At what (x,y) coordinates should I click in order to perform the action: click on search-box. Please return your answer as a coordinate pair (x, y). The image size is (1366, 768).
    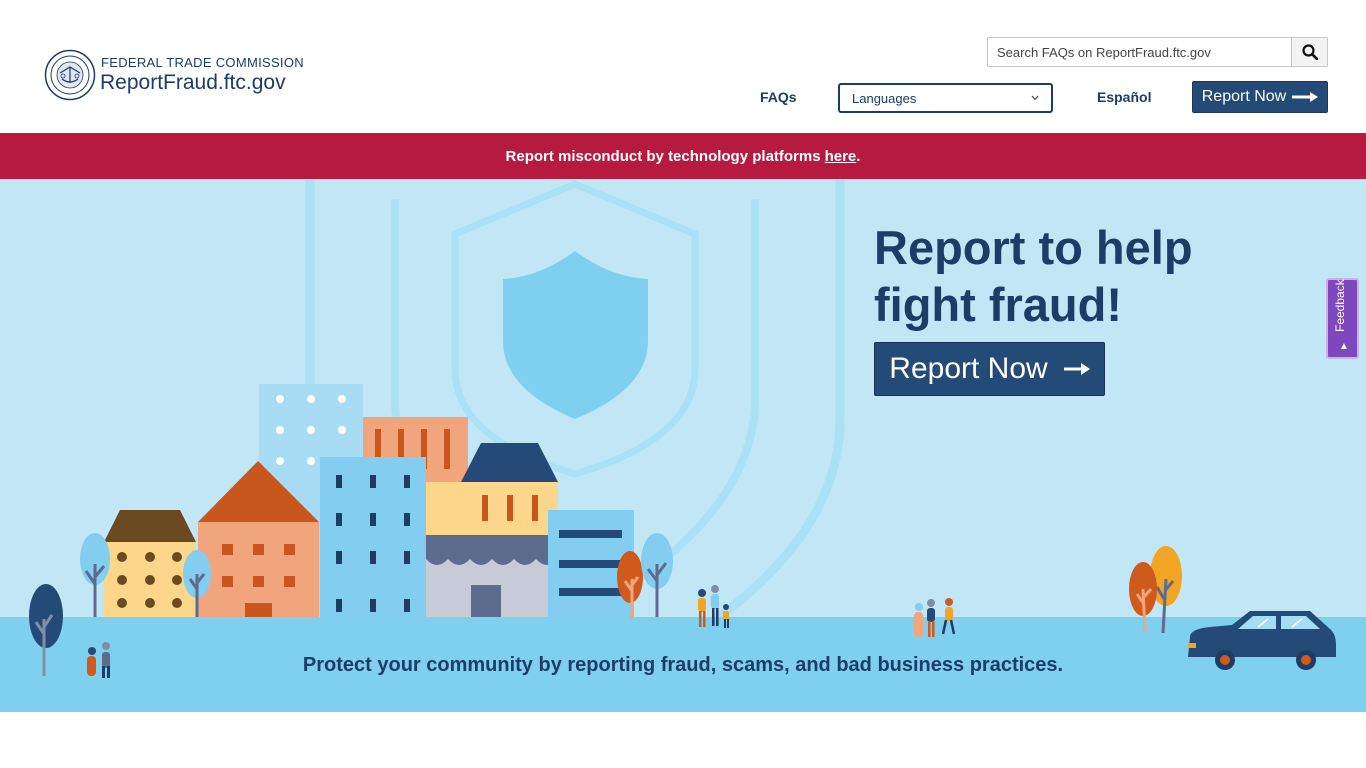
    Looking at the image, I should click on (1157, 52).